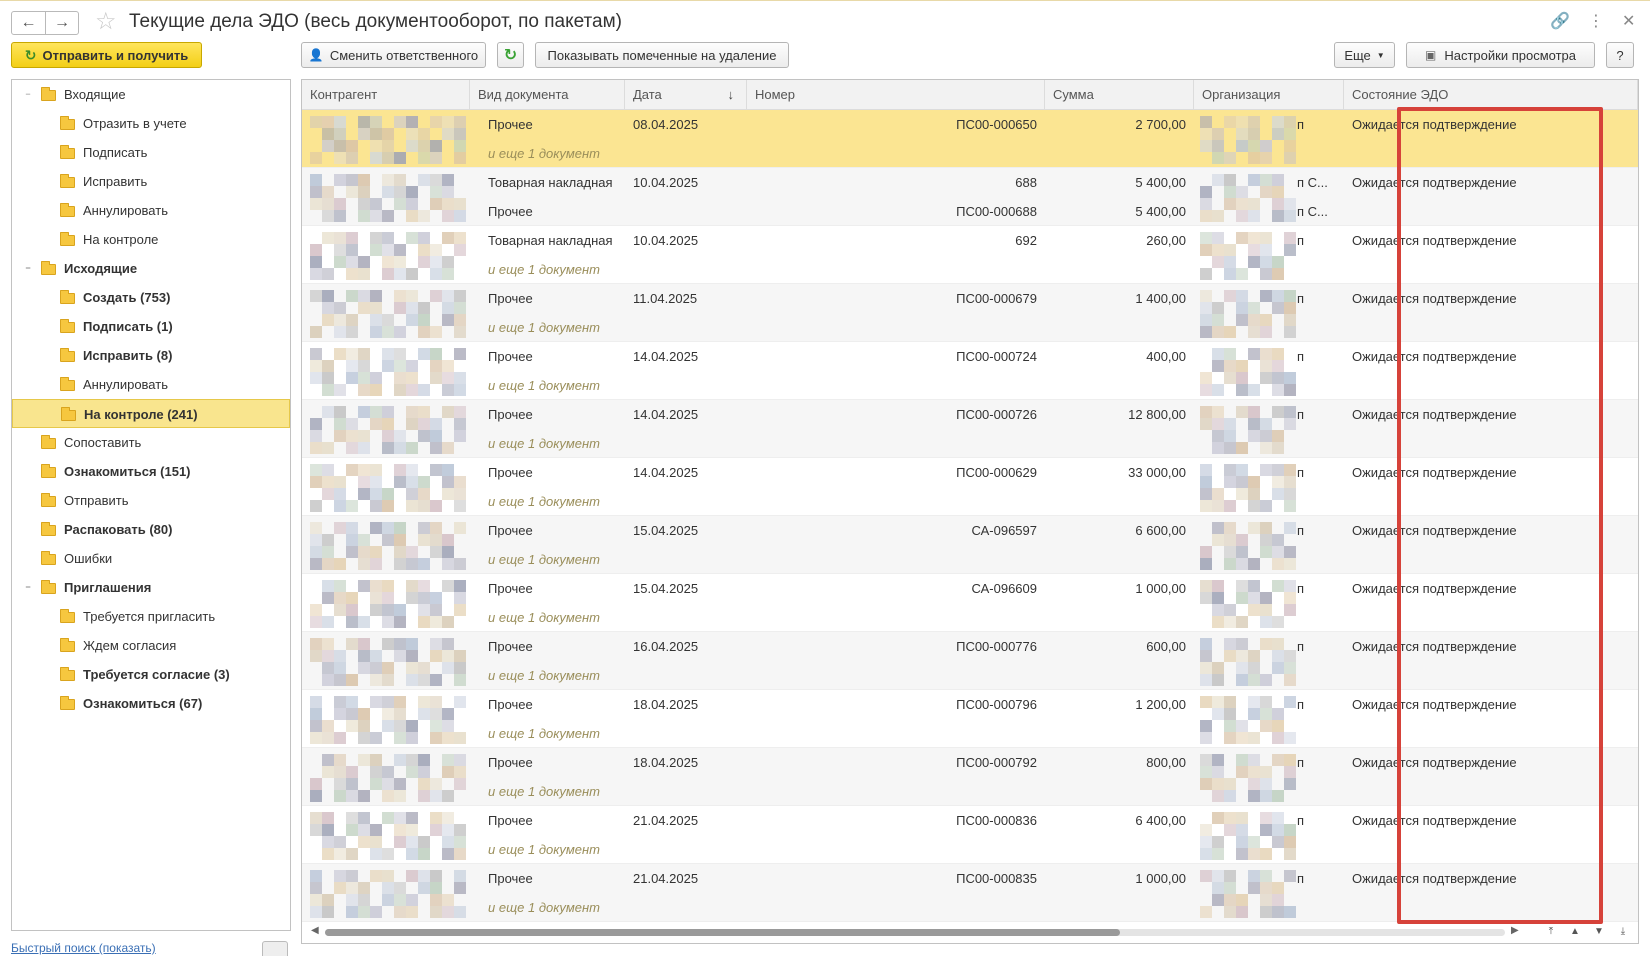 The image size is (1650, 956). I want to click on refresh-icon: ↻, so click(510, 55).